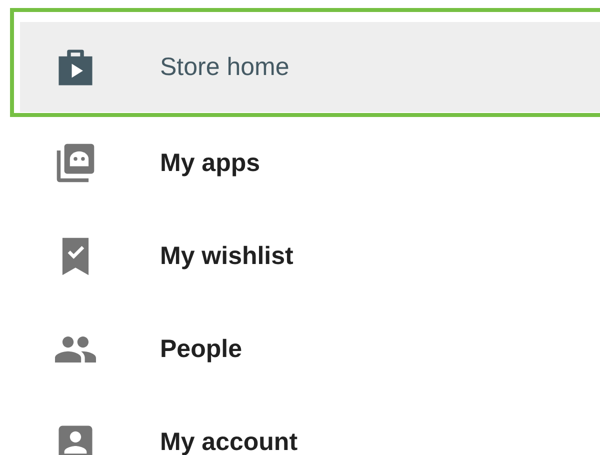 The width and height of the screenshot is (600, 455). I want to click on app-library-icon, so click(75, 163).